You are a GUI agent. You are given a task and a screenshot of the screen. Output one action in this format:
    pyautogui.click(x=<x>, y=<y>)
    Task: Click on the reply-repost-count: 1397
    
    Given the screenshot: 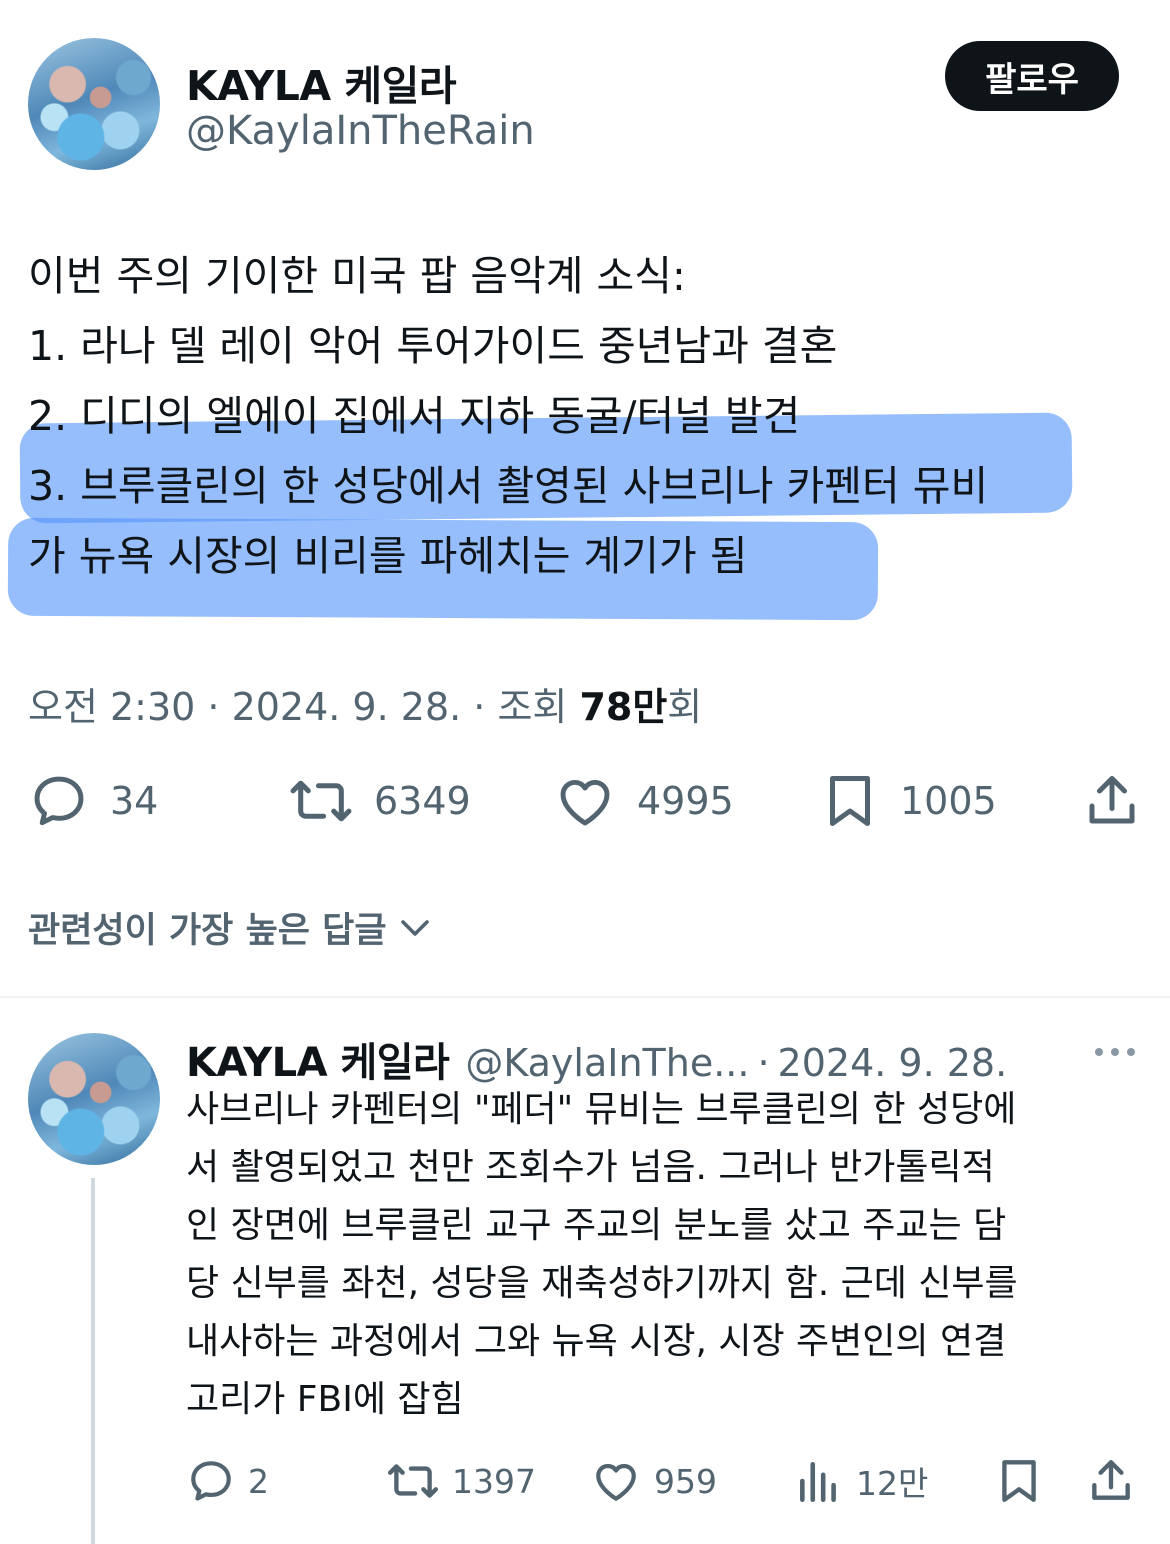 What is the action you would take?
    pyautogui.click(x=494, y=1481)
    